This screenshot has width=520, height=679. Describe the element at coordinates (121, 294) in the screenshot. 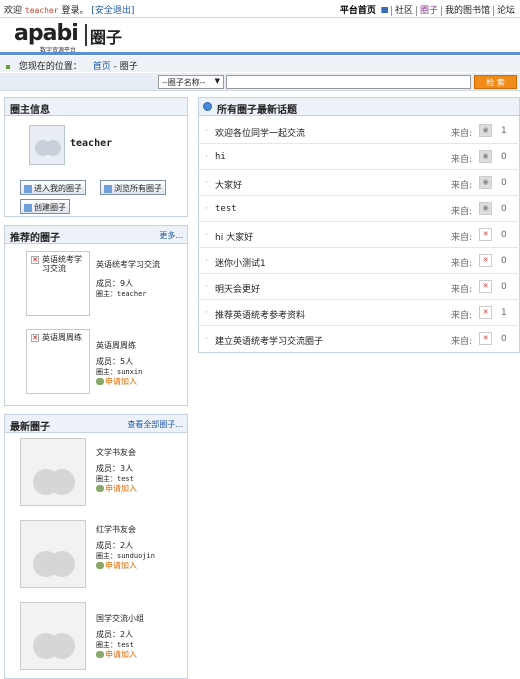

I see `circle-owner: 圈主：teacher` at that location.